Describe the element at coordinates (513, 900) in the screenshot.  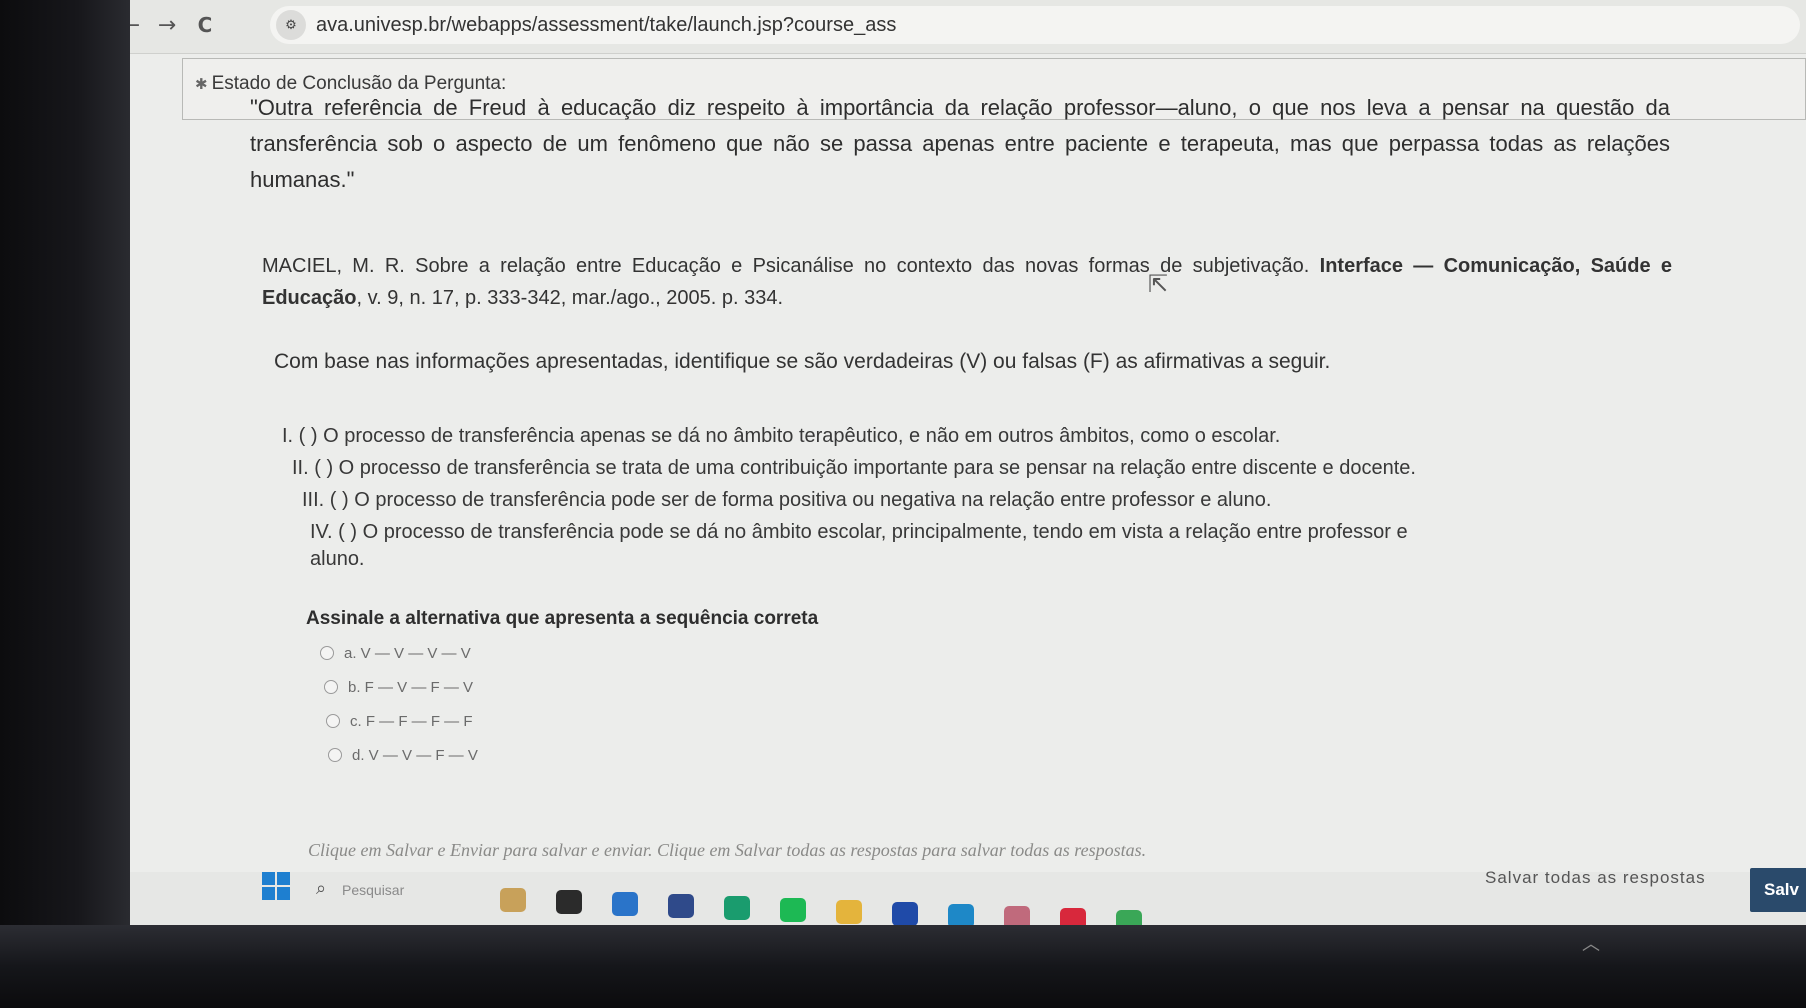
I see `widgets-icon` at that location.